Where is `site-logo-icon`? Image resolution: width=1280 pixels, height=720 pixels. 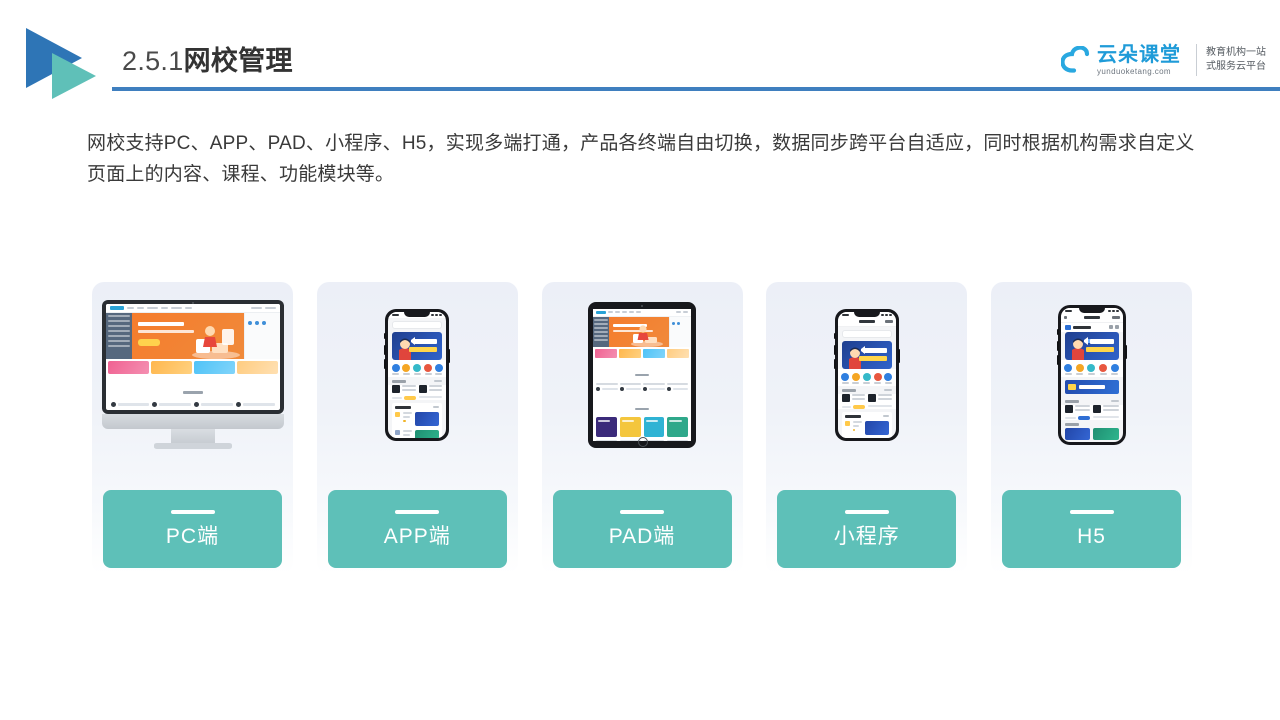
site-logo-icon is located at coordinates (601, 312).